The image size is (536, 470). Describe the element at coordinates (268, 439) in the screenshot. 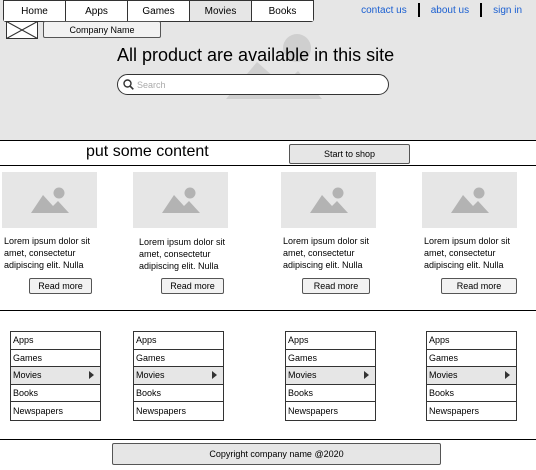

I see `footer-divider` at that location.